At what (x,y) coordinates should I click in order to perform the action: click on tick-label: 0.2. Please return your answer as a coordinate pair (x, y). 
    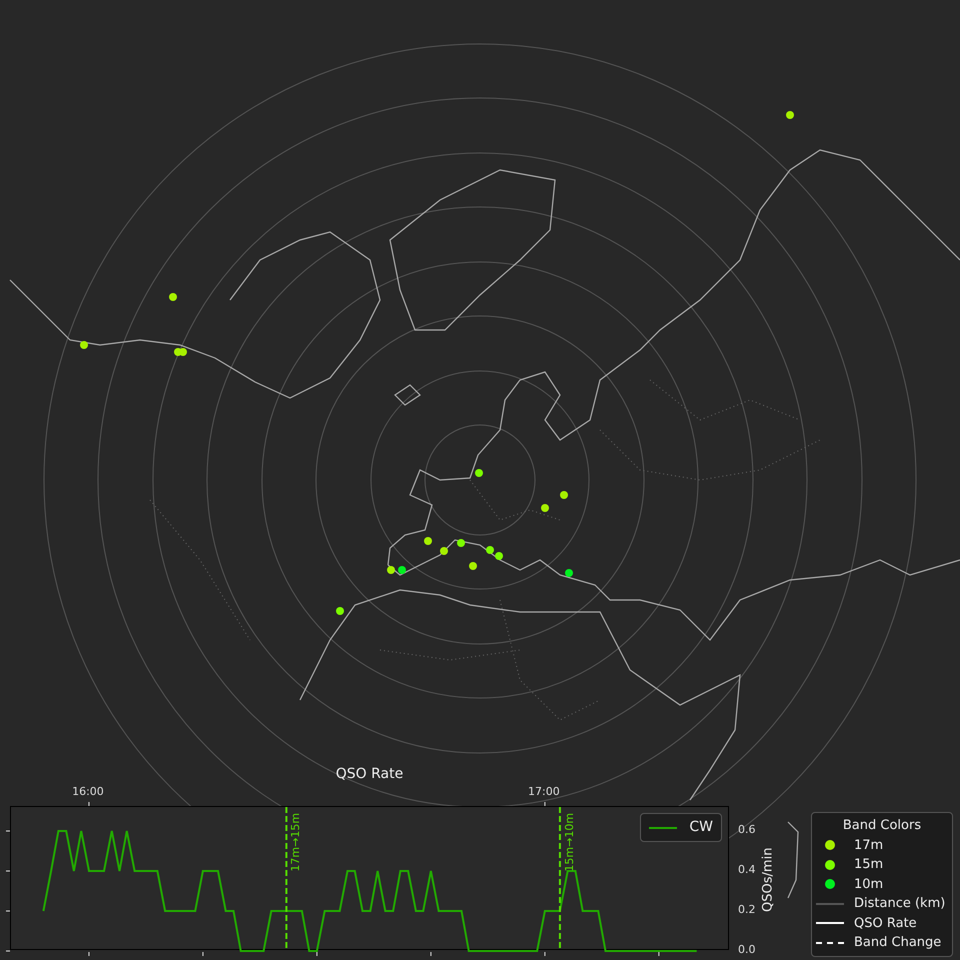
    Looking at the image, I should click on (747, 910).